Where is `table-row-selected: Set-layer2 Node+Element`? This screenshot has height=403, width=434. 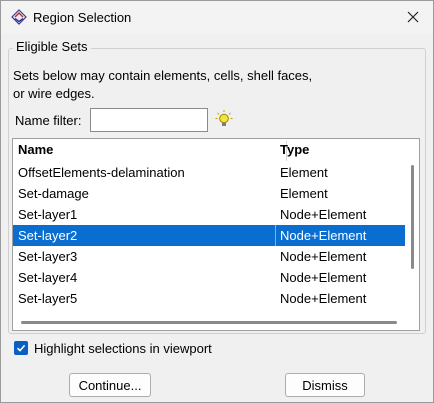
table-row-selected: Set-layer2 Node+Element is located at coordinates (209, 235).